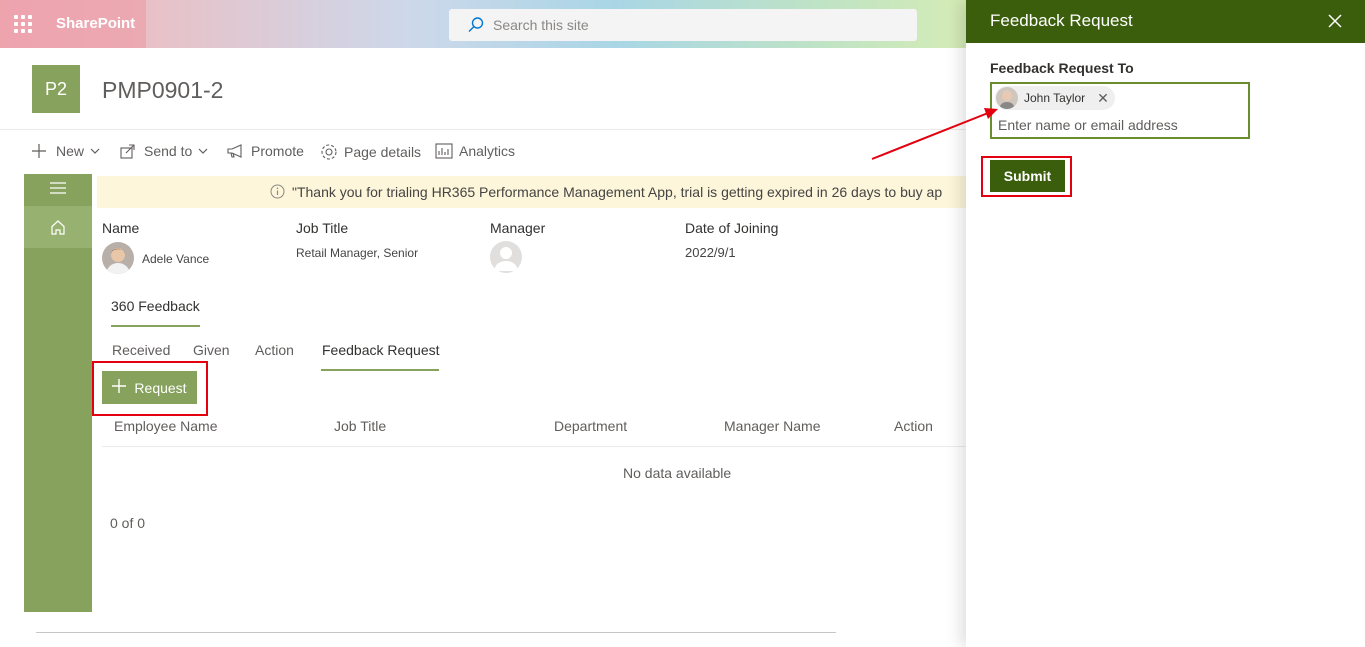 Image resolution: width=1365 pixels, height=647 pixels. What do you see at coordinates (277, 151) in the screenshot?
I see `promote-label: Promote` at bounding box center [277, 151].